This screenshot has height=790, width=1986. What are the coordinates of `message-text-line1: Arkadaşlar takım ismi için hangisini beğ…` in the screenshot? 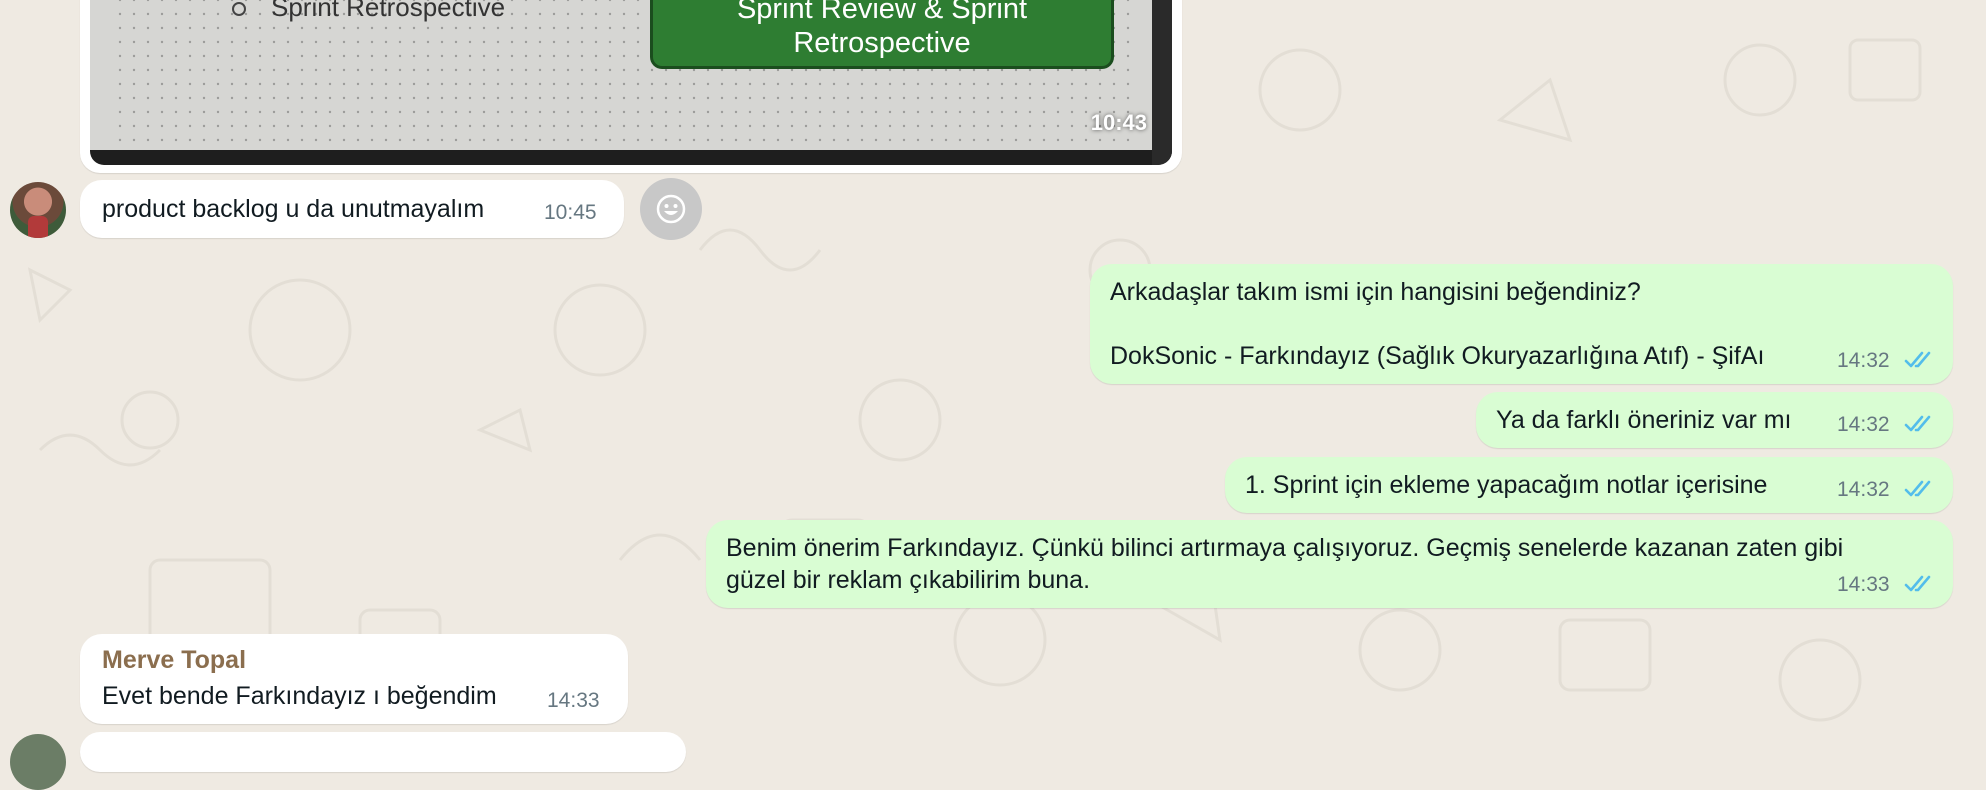 It's located at (1375, 292).